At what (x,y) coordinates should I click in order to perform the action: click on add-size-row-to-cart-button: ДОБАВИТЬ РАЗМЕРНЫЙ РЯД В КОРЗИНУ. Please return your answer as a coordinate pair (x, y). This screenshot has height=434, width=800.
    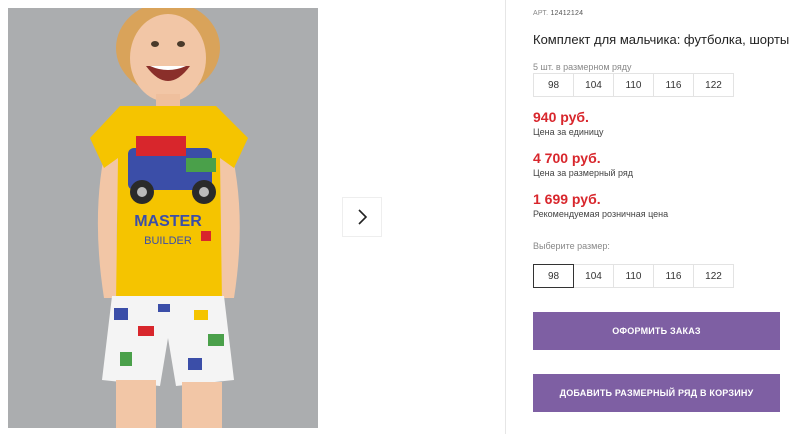
    Looking at the image, I should click on (656, 393).